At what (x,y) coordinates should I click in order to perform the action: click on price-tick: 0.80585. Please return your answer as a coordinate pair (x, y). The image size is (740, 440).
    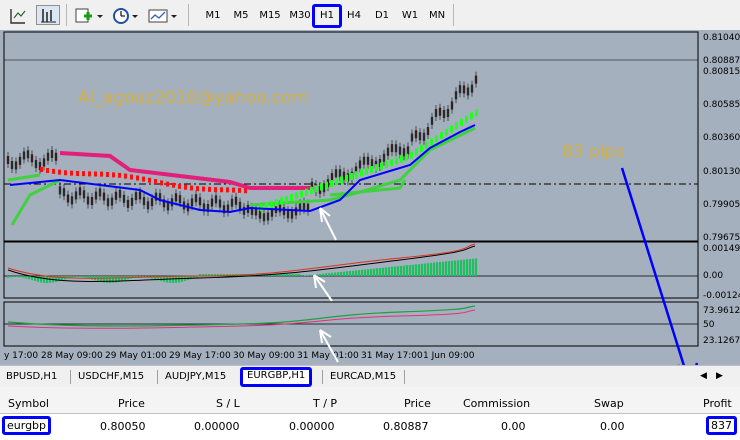
    Looking at the image, I should click on (721, 105).